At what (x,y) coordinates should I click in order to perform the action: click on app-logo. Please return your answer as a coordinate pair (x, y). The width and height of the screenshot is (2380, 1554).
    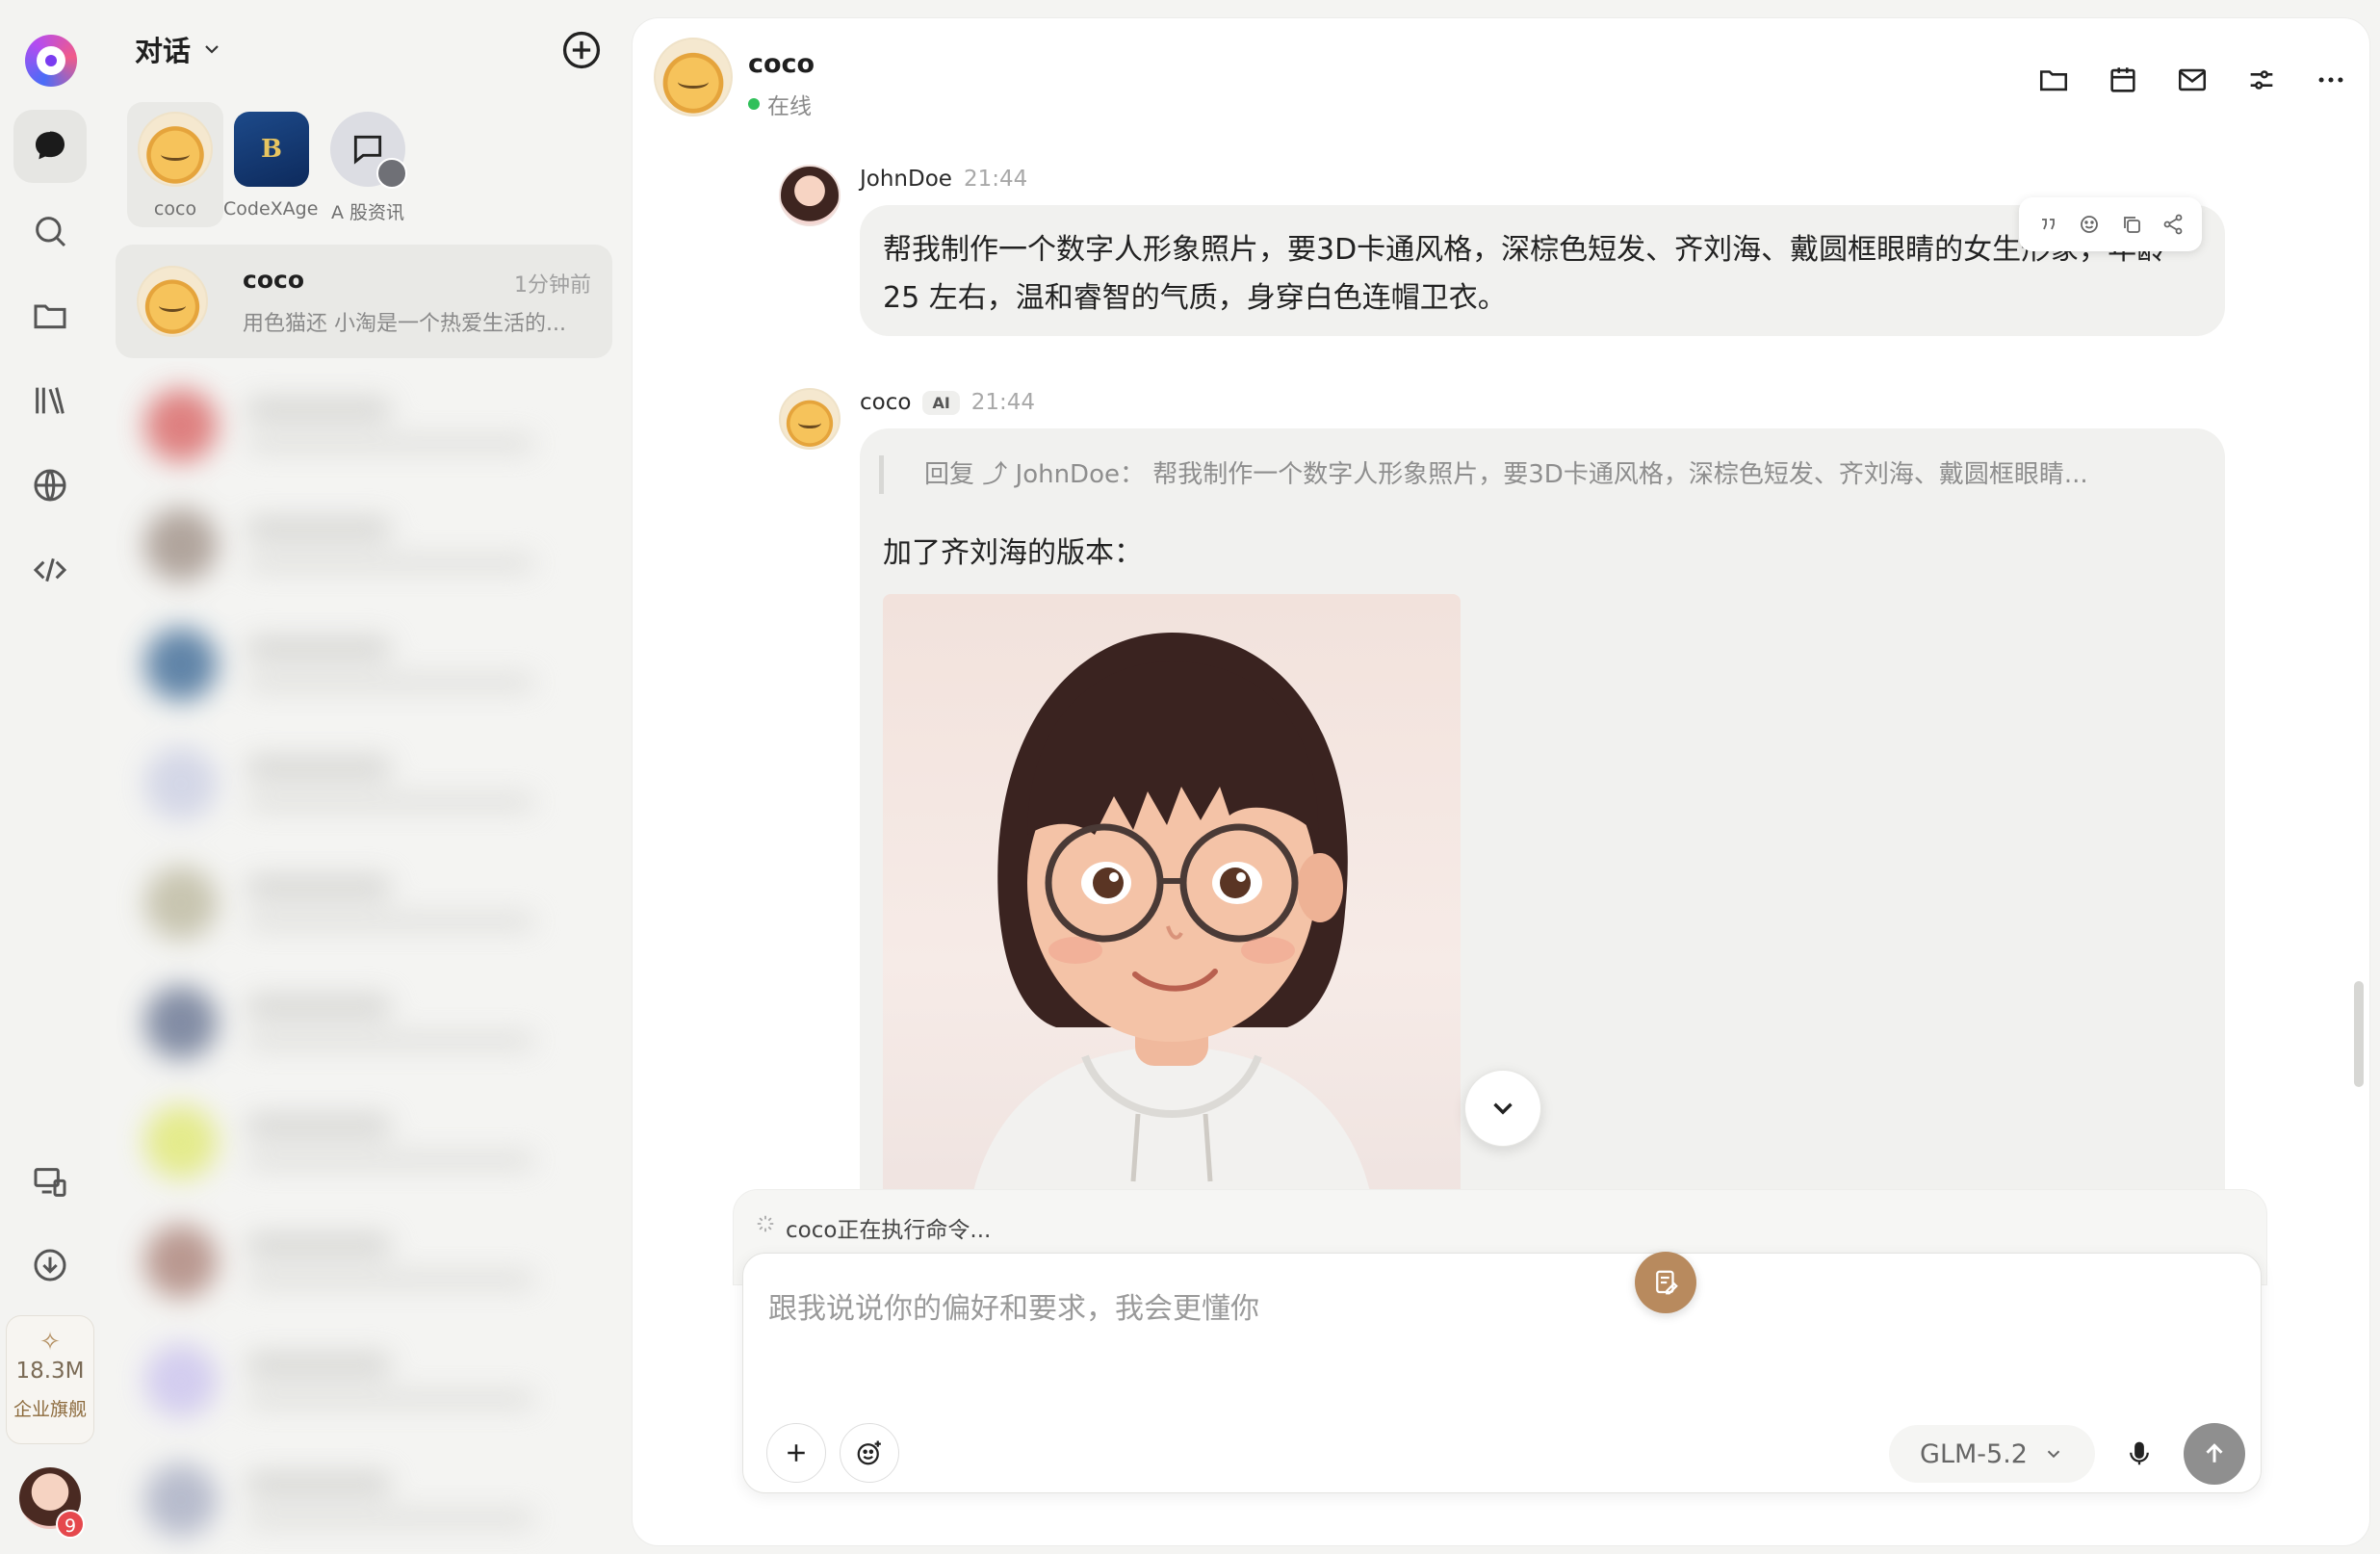
    Looking at the image, I should click on (51, 61).